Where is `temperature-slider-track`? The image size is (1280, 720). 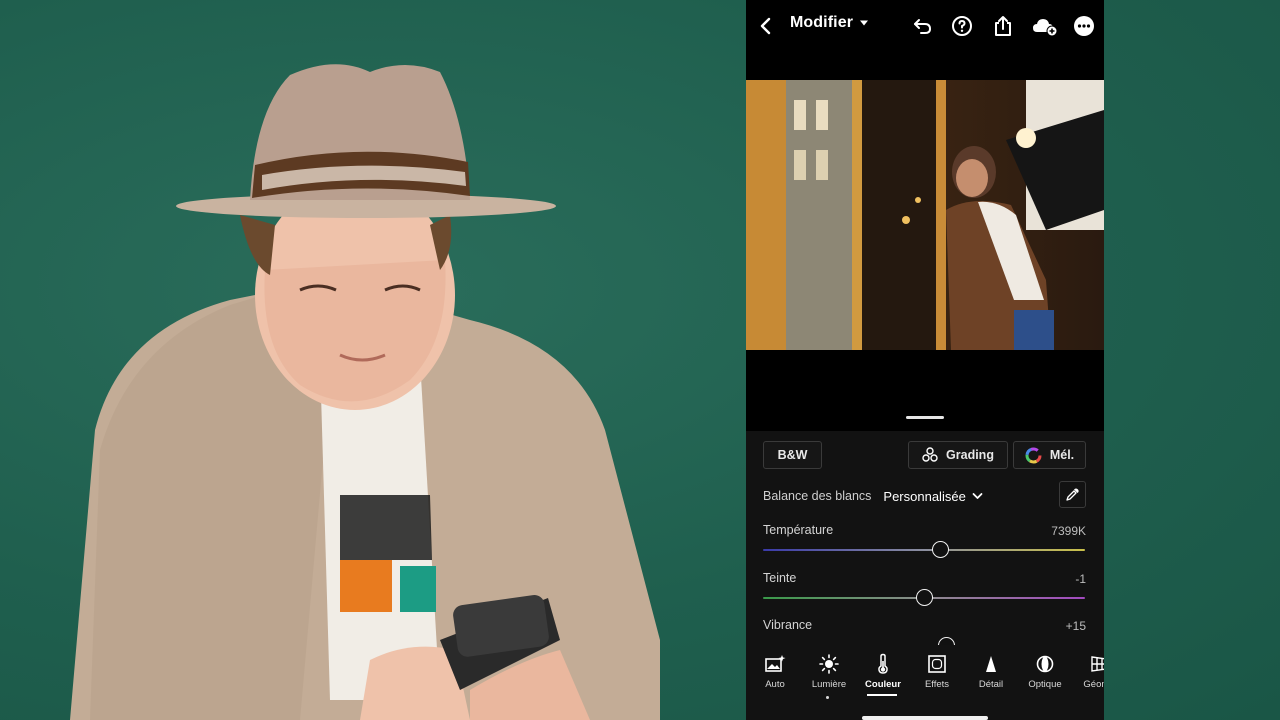
temperature-slider-track is located at coordinates (924, 550).